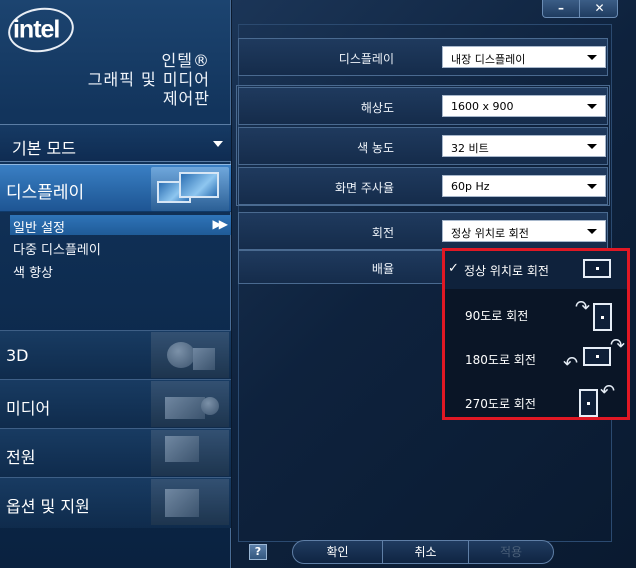 The height and width of the screenshot is (568, 636). Describe the element at coordinates (115, 502) in the screenshot. I see `category-options-support: 옵션 및 지원` at that location.